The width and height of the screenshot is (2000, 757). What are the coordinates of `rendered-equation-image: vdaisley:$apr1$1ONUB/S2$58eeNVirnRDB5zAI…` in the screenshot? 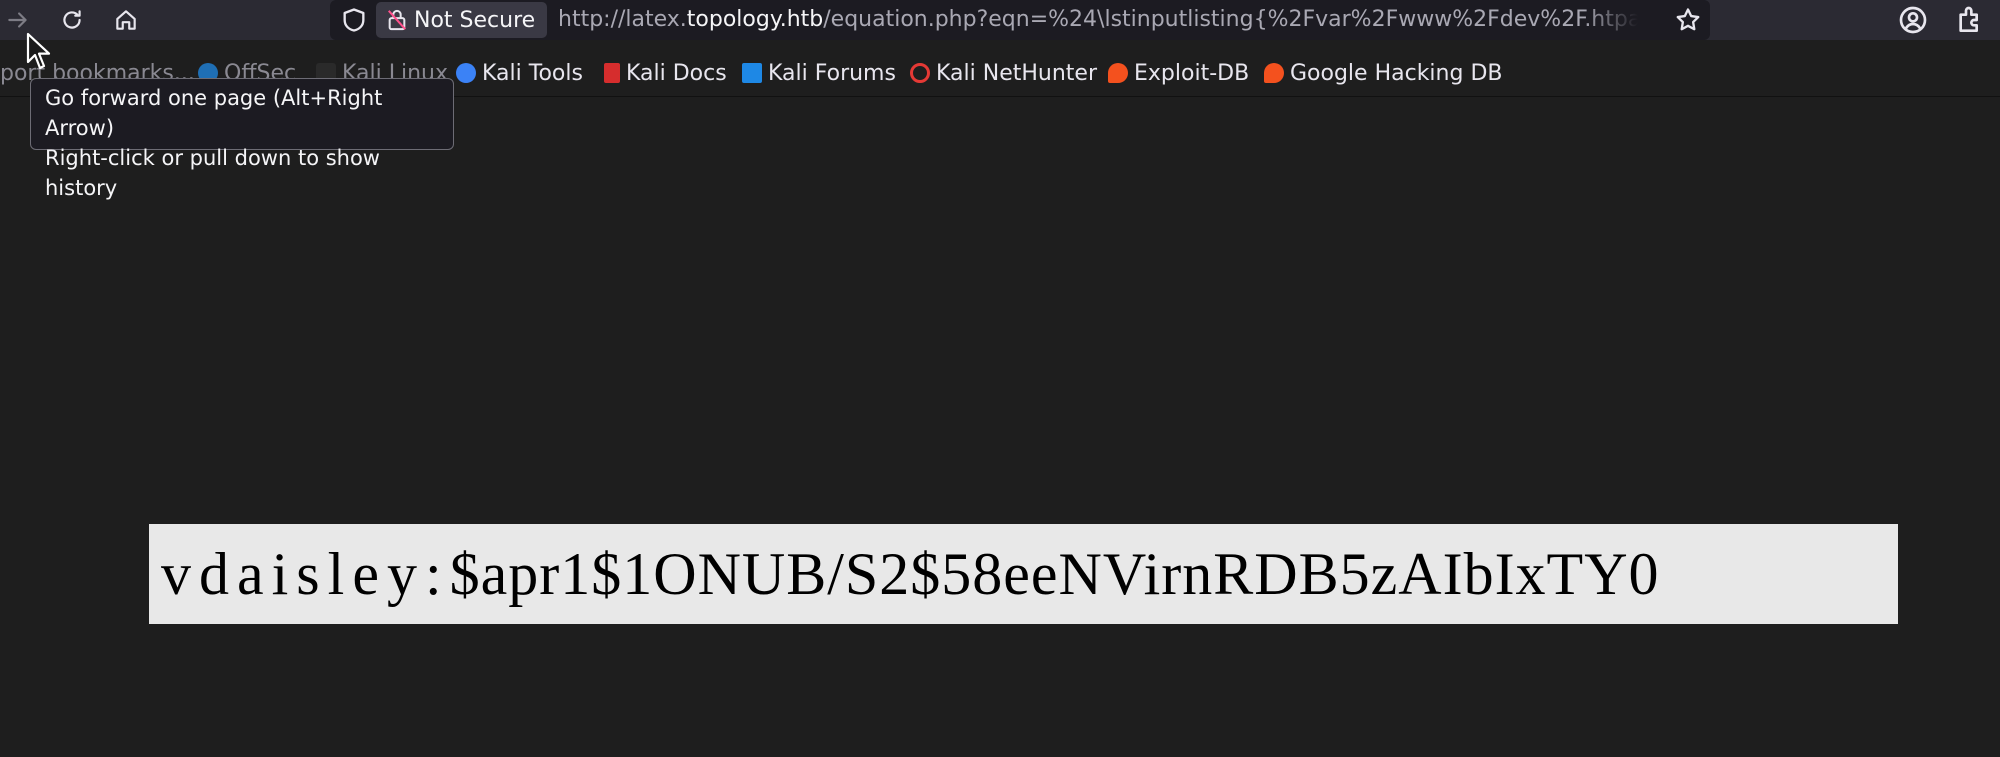 It's located at (1023, 574).